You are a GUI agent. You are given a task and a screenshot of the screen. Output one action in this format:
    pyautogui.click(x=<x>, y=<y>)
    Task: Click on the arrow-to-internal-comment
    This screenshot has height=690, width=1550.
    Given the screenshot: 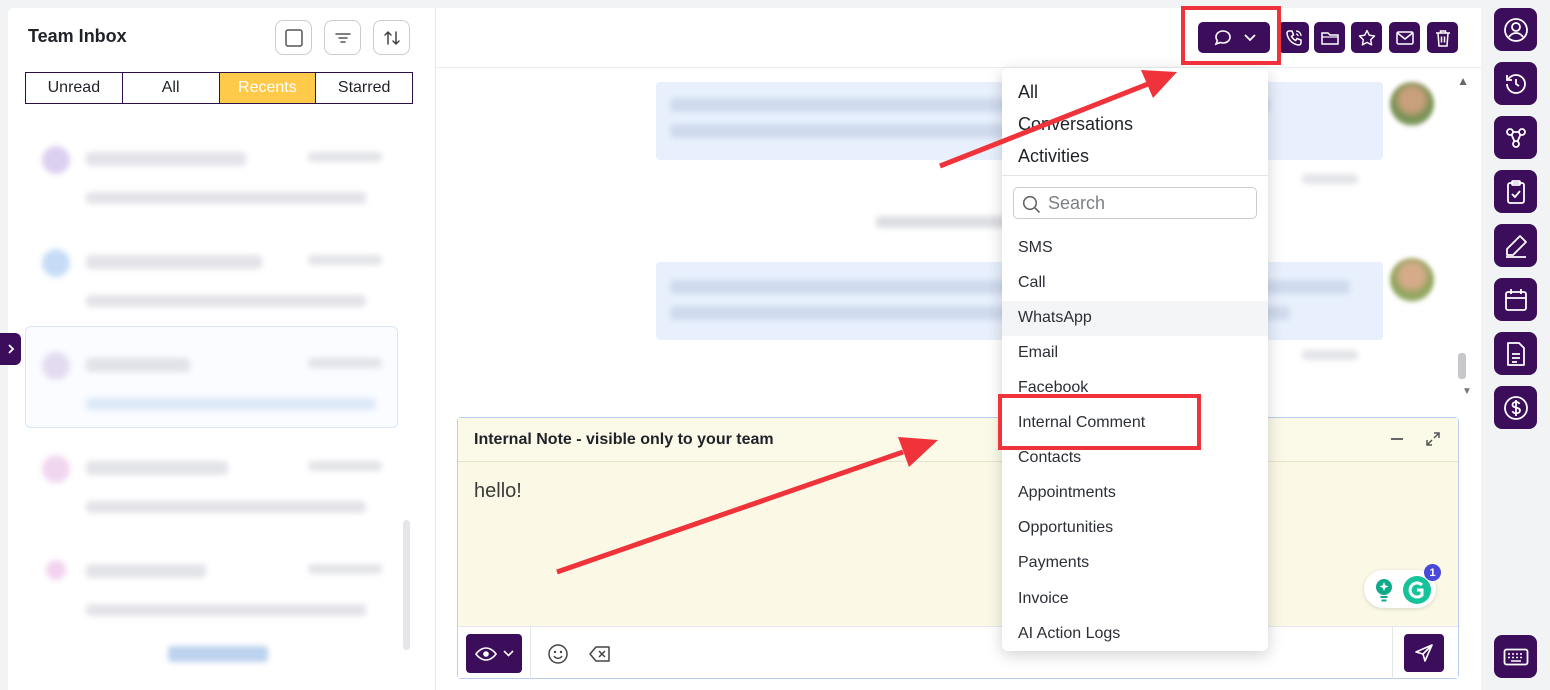 What is the action you would take?
    pyautogui.click(x=730, y=512)
    